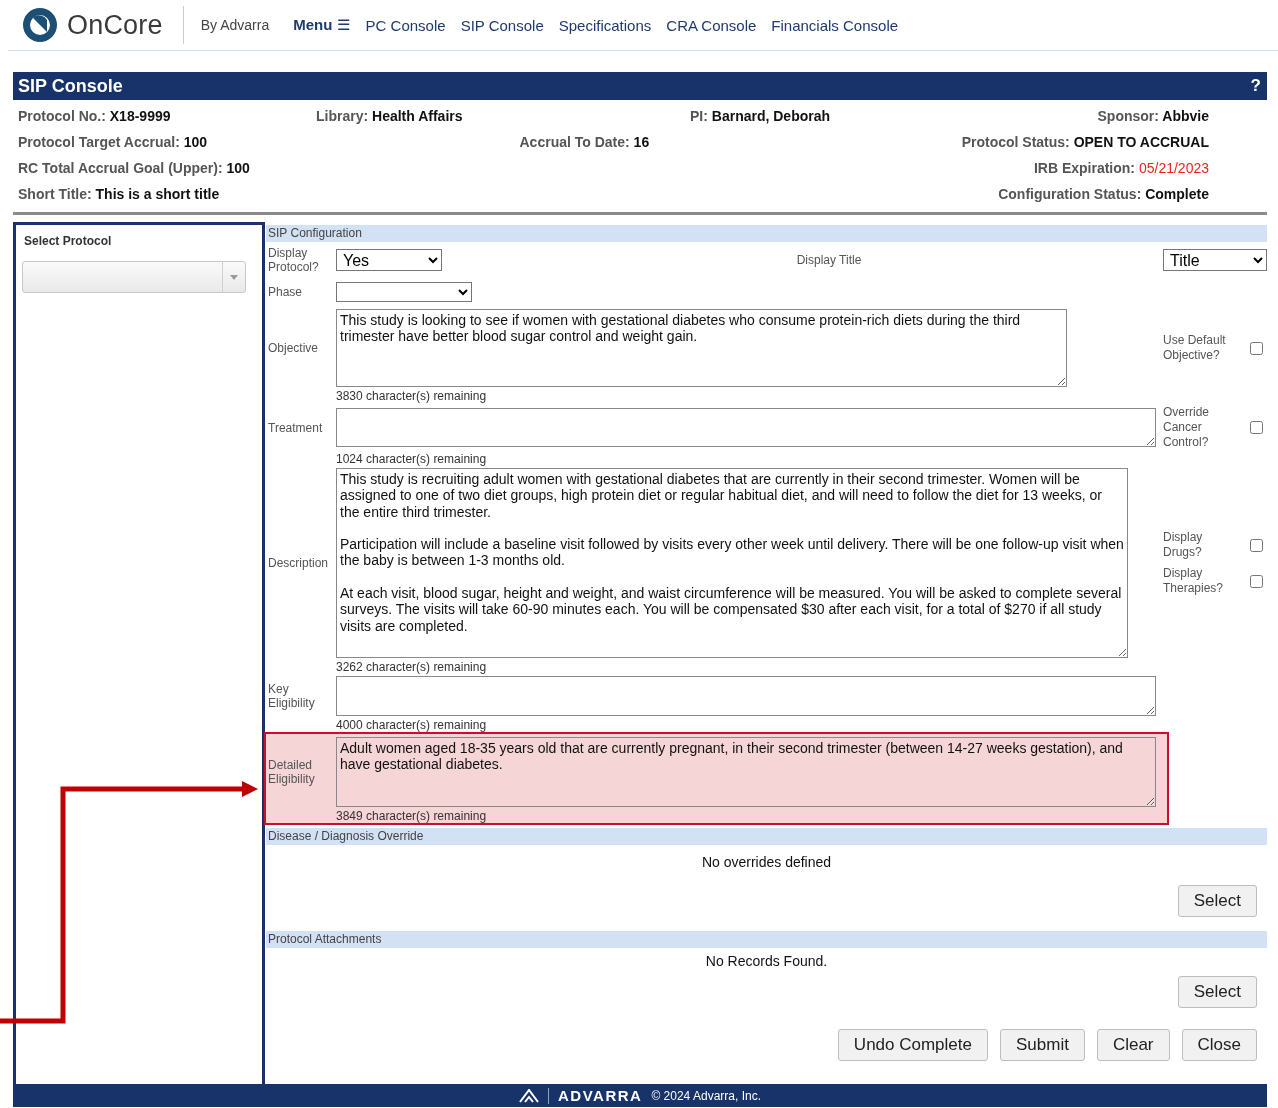 The image size is (1278, 1108). I want to click on oncore-logo-icon, so click(40, 25).